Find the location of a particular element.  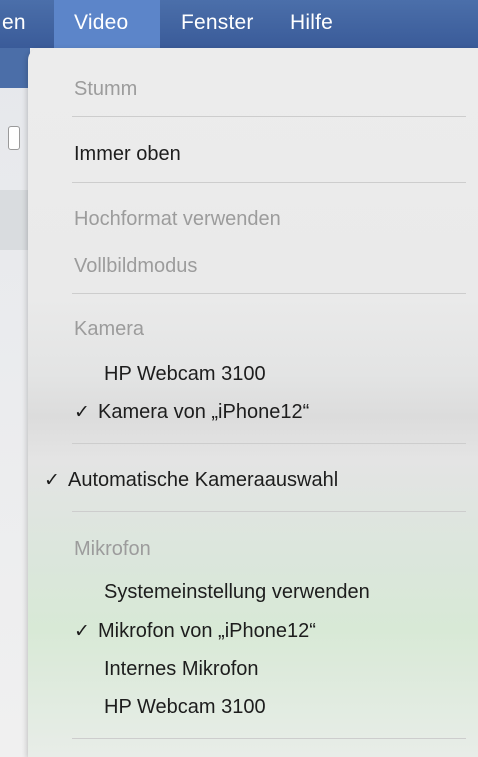

background-window-edge is located at coordinates (15, 402).